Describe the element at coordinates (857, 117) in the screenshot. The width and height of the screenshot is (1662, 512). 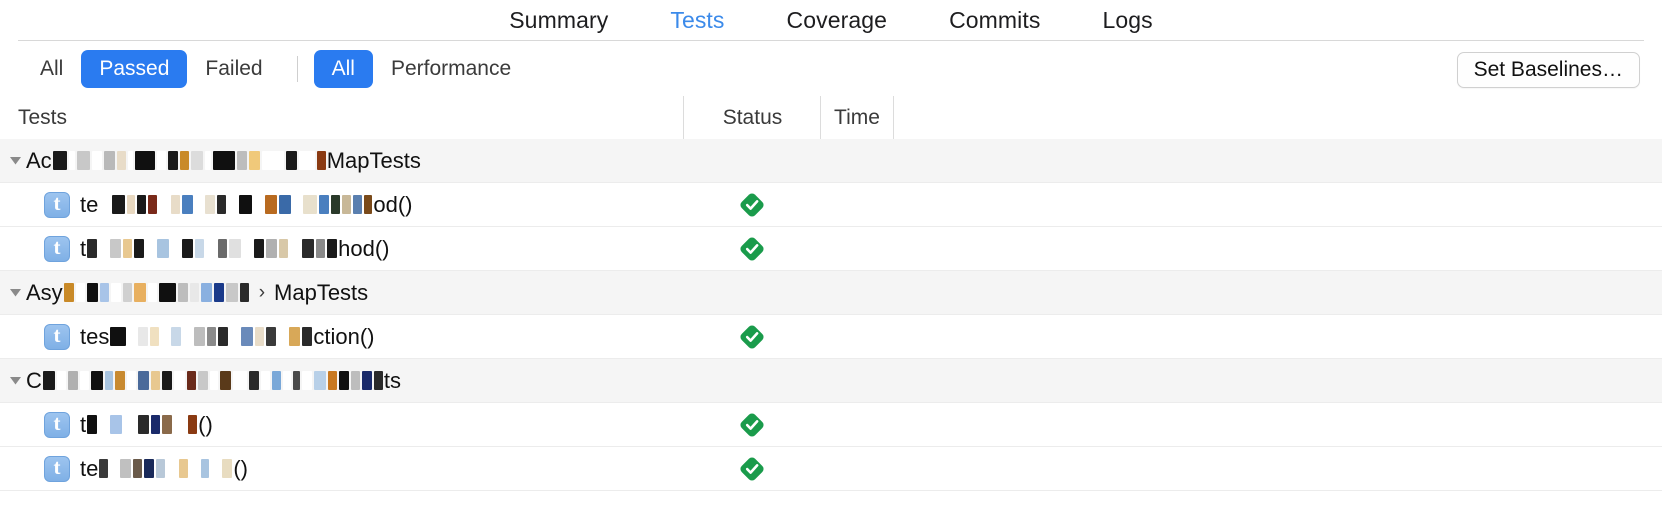
I see `column-header-time: Time` at that location.